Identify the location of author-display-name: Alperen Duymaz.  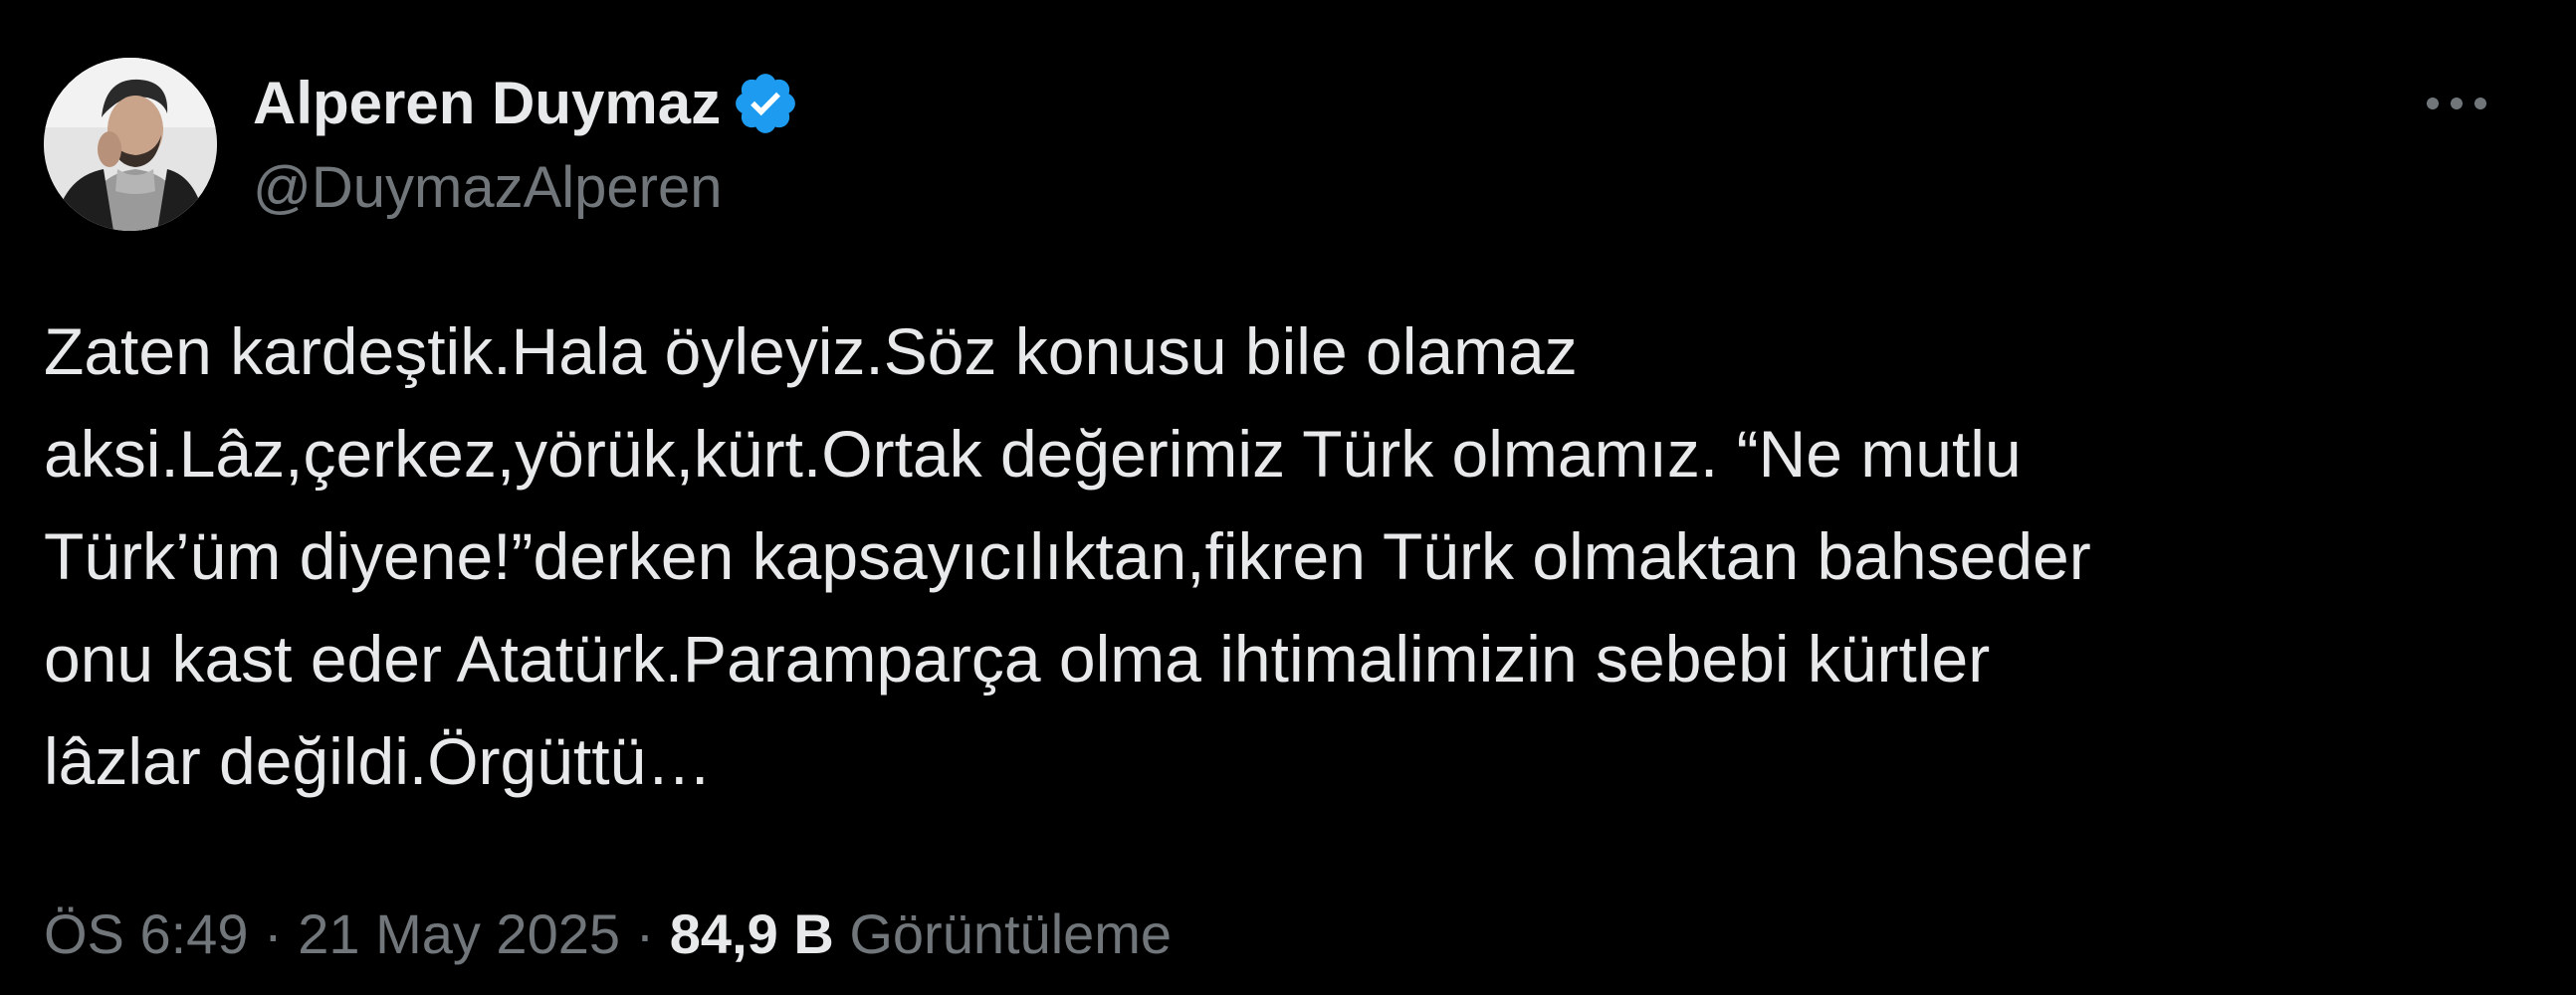
(487, 103).